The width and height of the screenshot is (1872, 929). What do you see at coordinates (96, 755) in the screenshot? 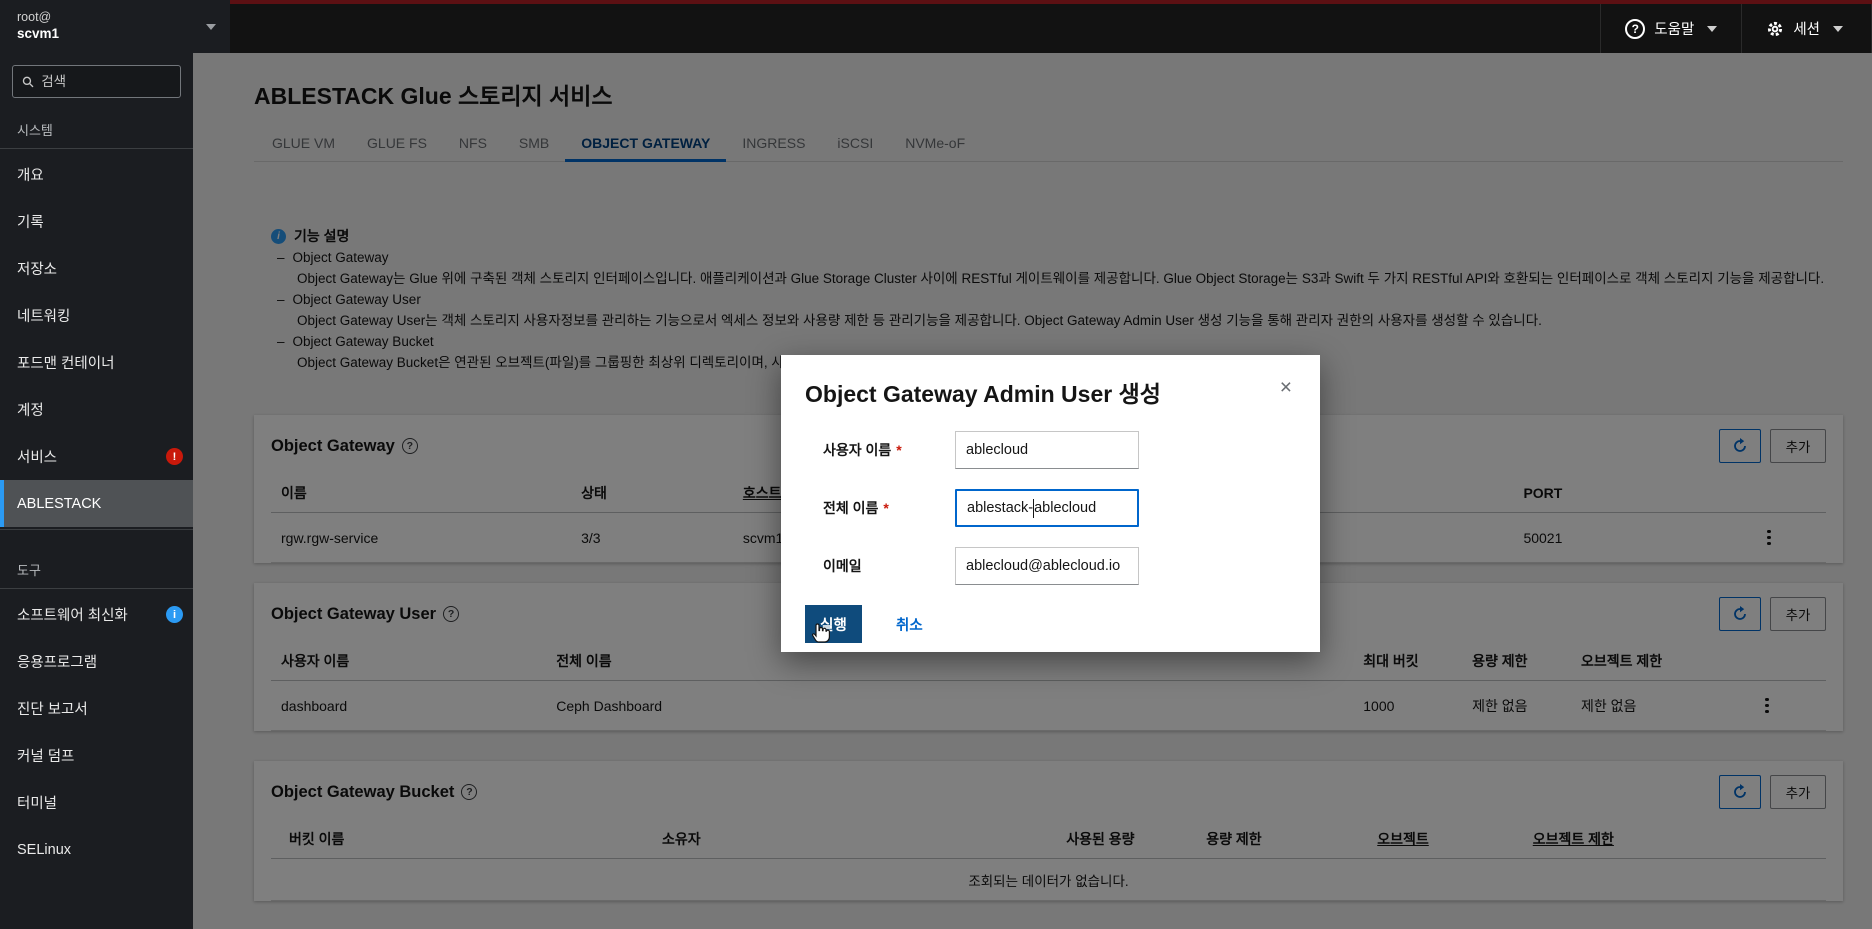
I see `sidebar-item-kernel-dump: 커널 덤프` at bounding box center [96, 755].